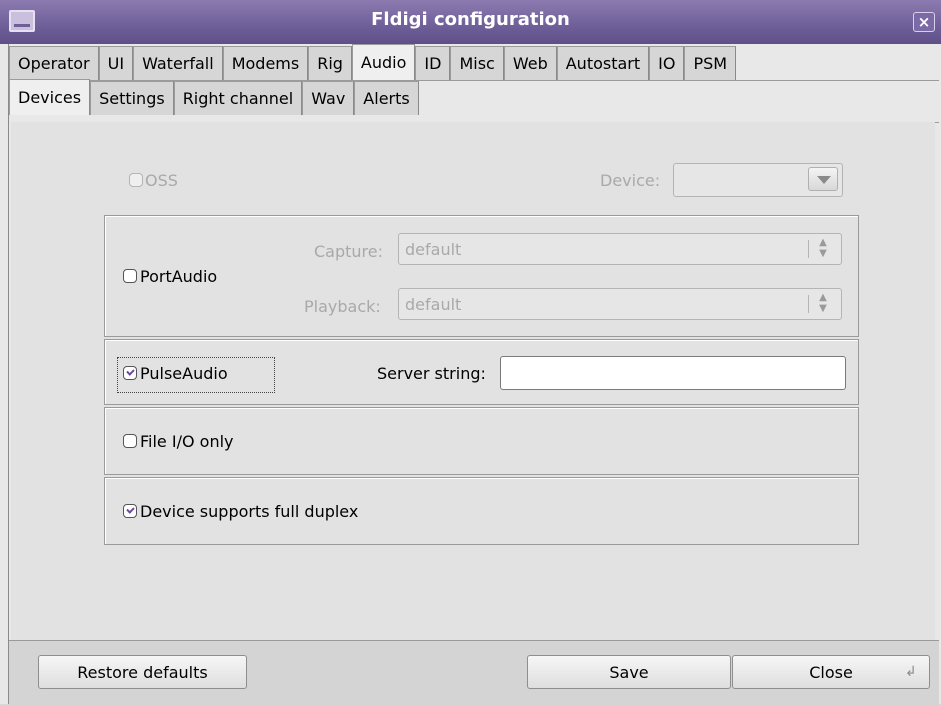  I want to click on oss-label: OSS, so click(161, 180).